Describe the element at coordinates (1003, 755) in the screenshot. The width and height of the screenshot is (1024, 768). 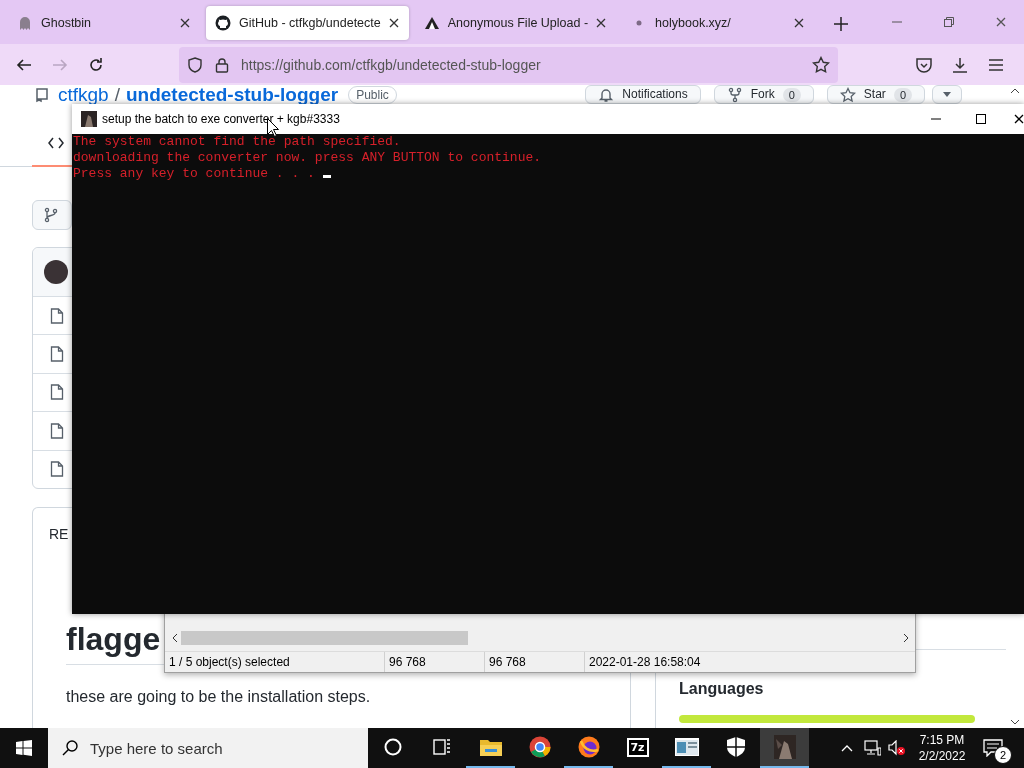
I see `notification-count: 2` at that location.